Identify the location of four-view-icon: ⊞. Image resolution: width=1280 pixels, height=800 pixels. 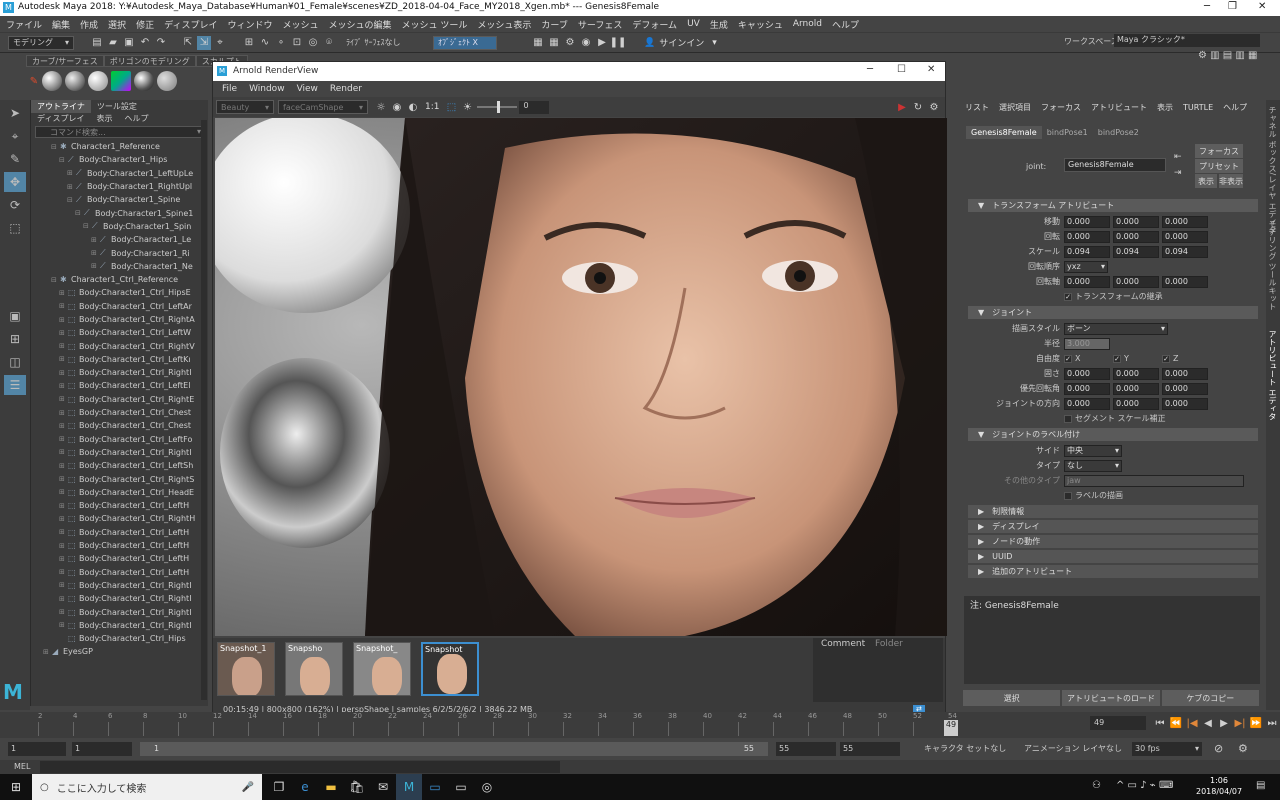
(15, 339).